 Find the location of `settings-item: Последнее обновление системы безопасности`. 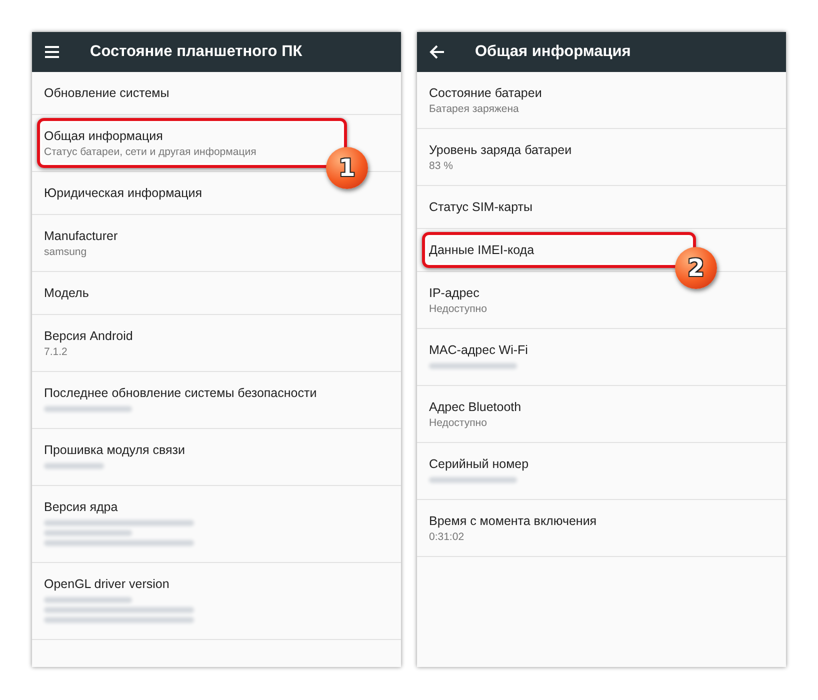

settings-item: Последнее обновление системы безопасности is located at coordinates (216, 400).